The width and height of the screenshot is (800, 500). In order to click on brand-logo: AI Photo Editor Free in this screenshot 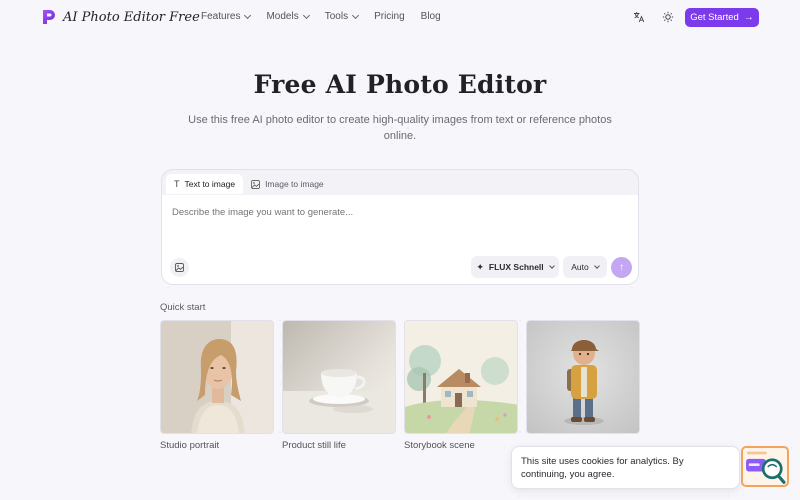, I will do `click(121, 17)`.